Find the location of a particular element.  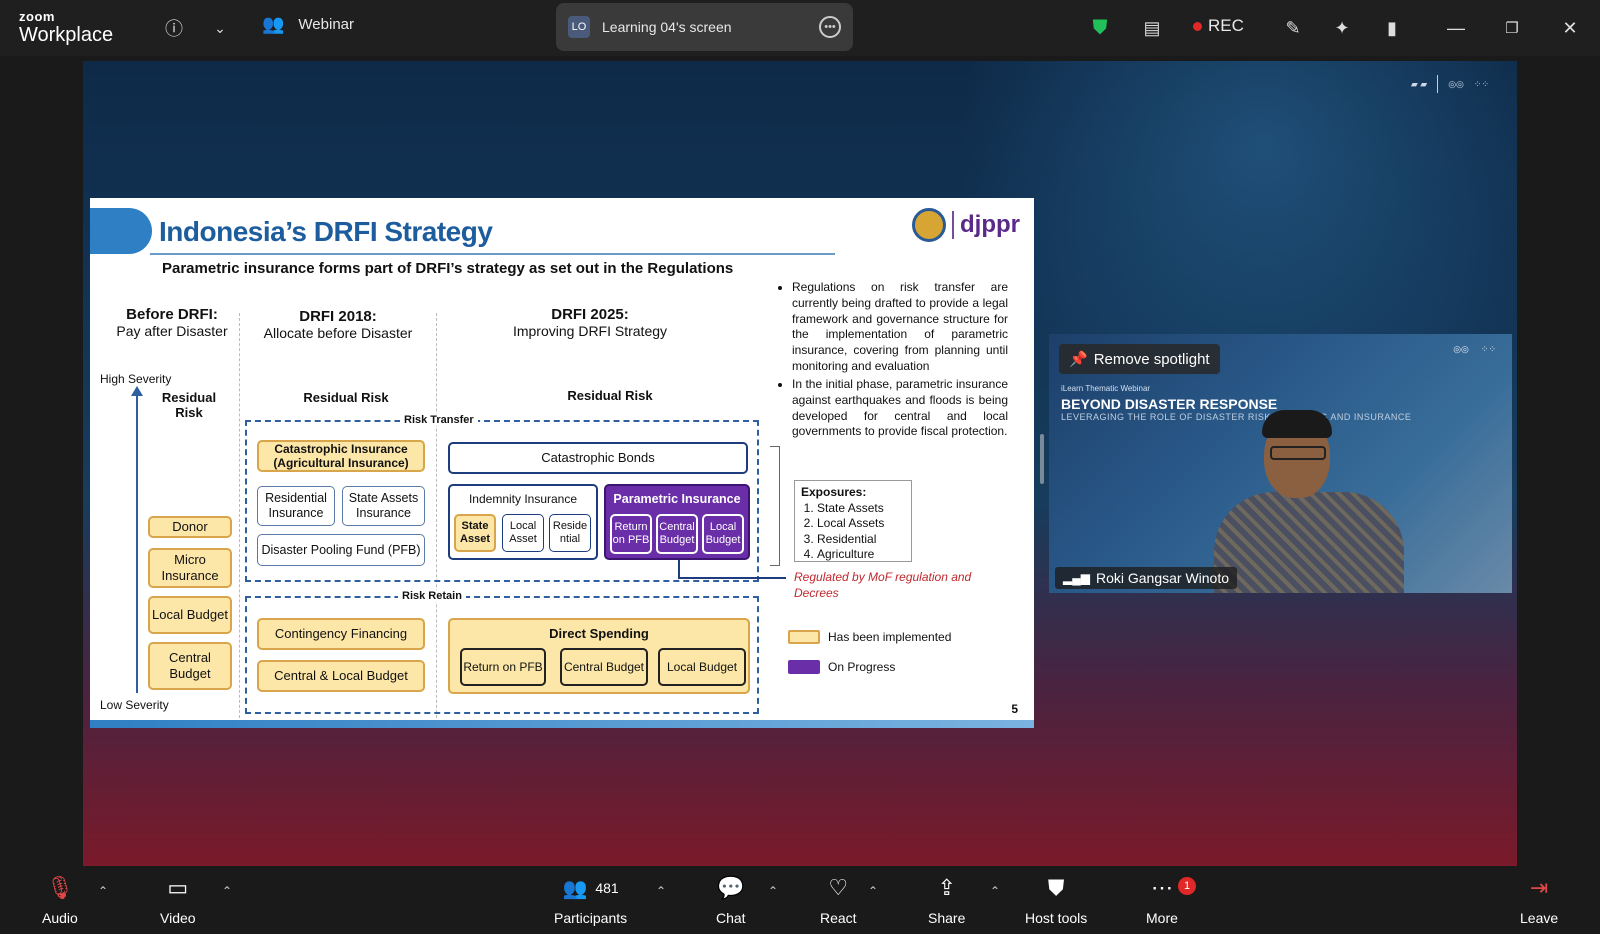

video-button: ▭ Video is located at coordinates (178, 899).